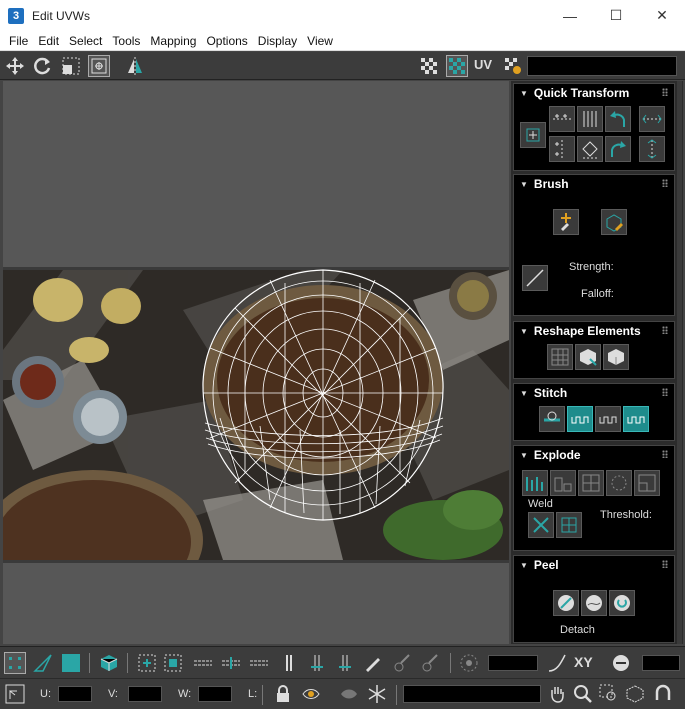 This screenshot has height=709, width=685. I want to click on flatten-icon, so click(619, 483).